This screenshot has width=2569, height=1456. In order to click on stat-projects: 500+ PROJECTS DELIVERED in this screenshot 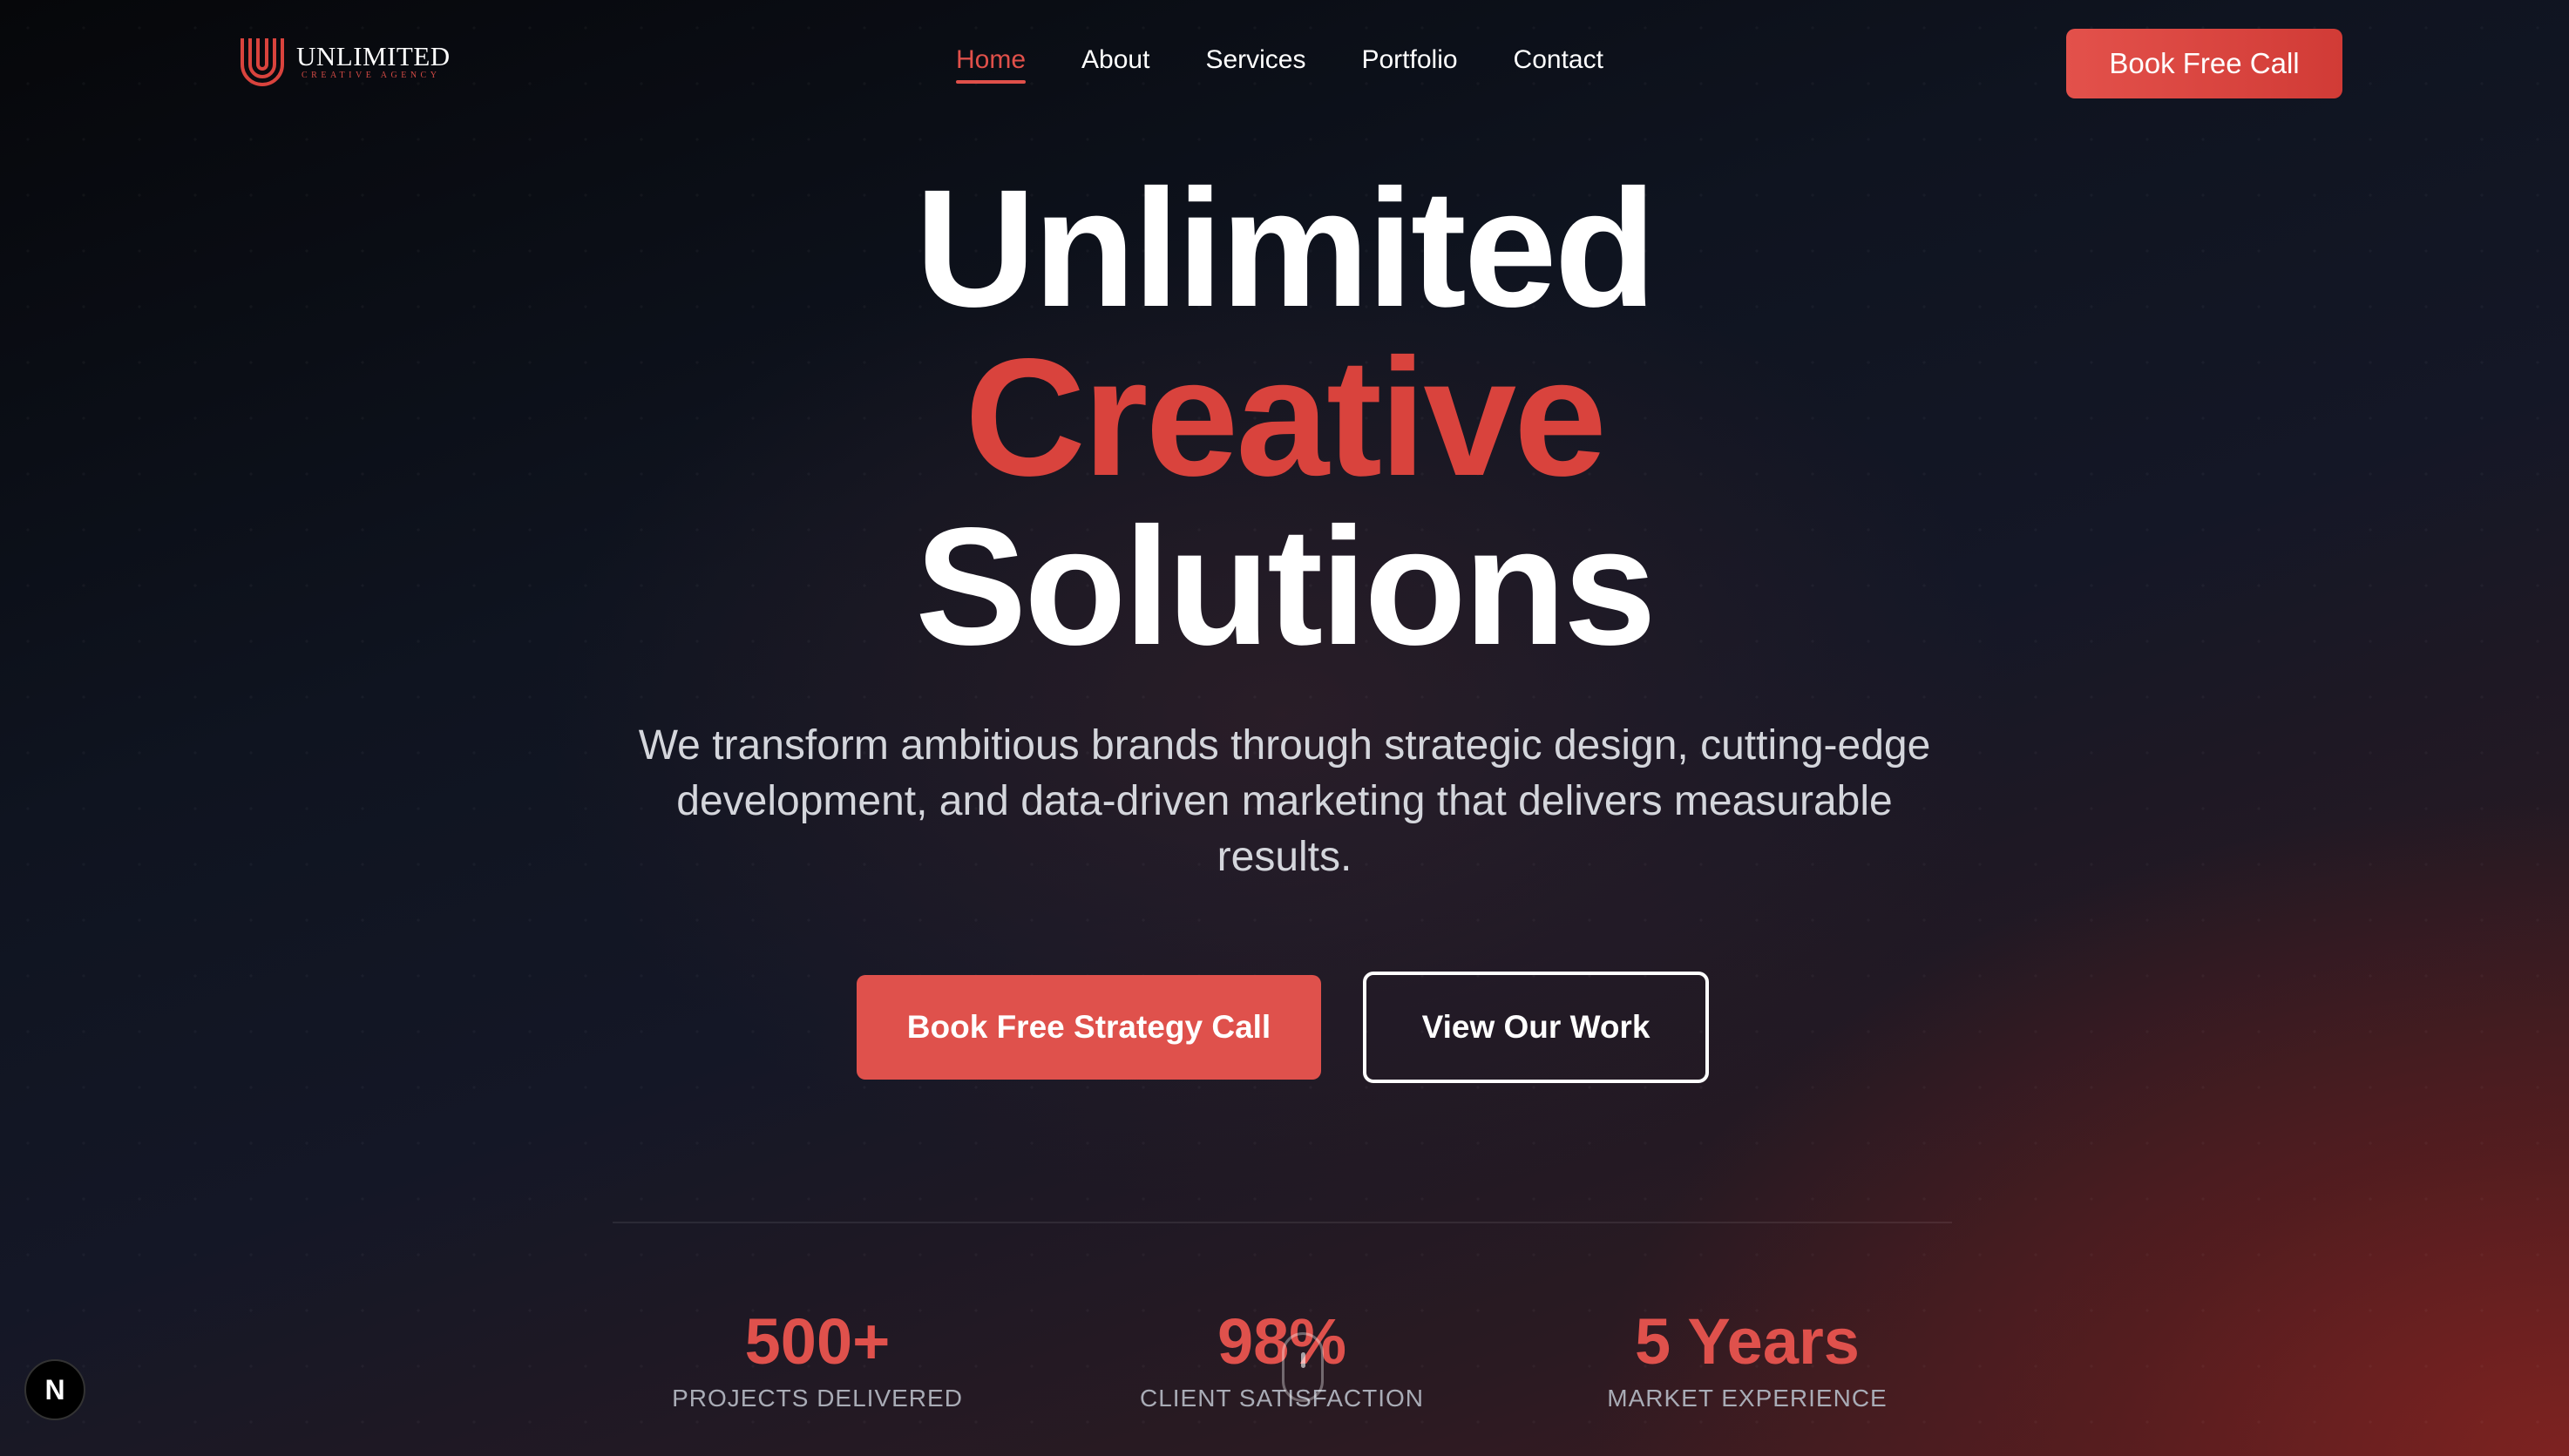, I will do `click(817, 1357)`.